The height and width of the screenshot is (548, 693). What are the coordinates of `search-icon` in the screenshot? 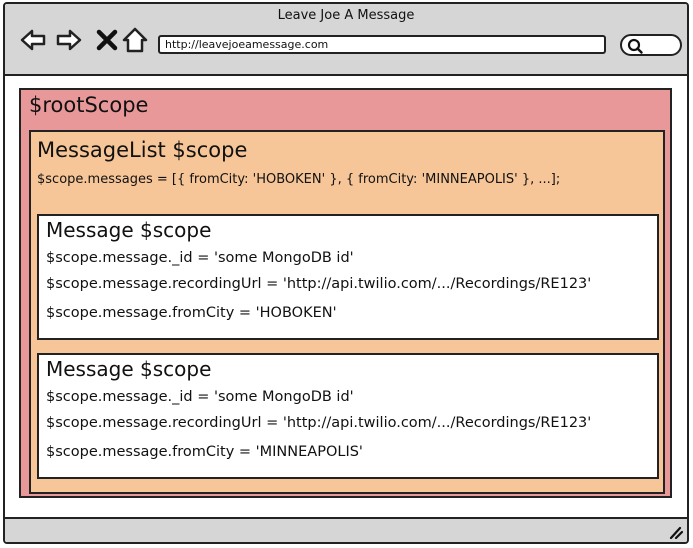 It's located at (635, 46).